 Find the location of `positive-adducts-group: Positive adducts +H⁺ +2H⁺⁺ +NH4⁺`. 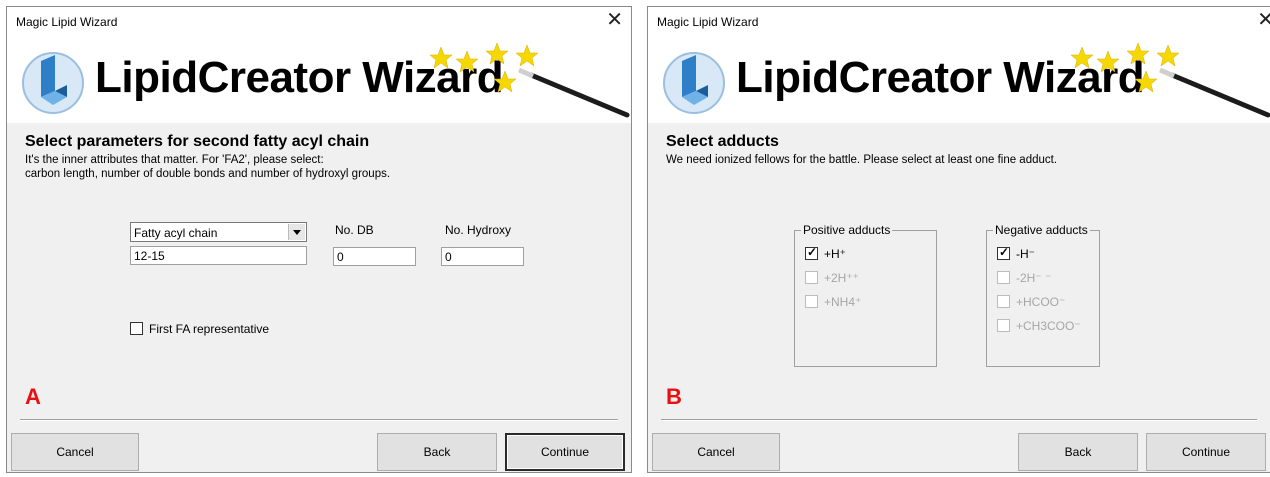

positive-adducts-group: Positive adducts +H⁺ +2H⁺⁺ +NH4⁺ is located at coordinates (865, 295).